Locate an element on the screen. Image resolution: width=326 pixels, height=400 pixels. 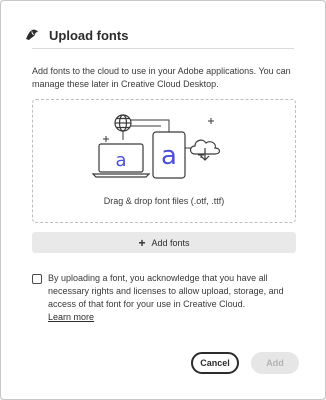
globe-icon is located at coordinates (123, 123).